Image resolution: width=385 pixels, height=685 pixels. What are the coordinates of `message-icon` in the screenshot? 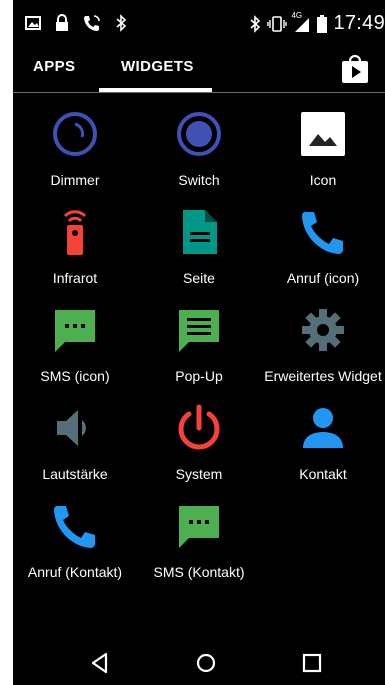 It's located at (199, 330).